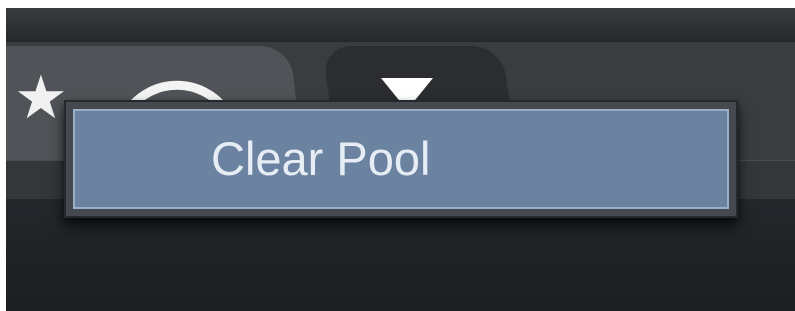 The image size is (795, 311). What do you see at coordinates (321, 158) in the screenshot?
I see `menu-item-label: Clear Pool` at bounding box center [321, 158].